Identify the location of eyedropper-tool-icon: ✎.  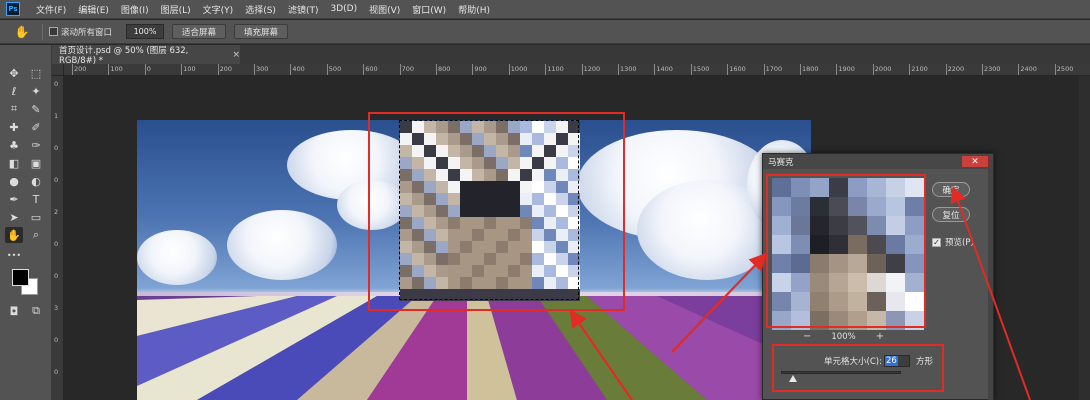
(36, 109).